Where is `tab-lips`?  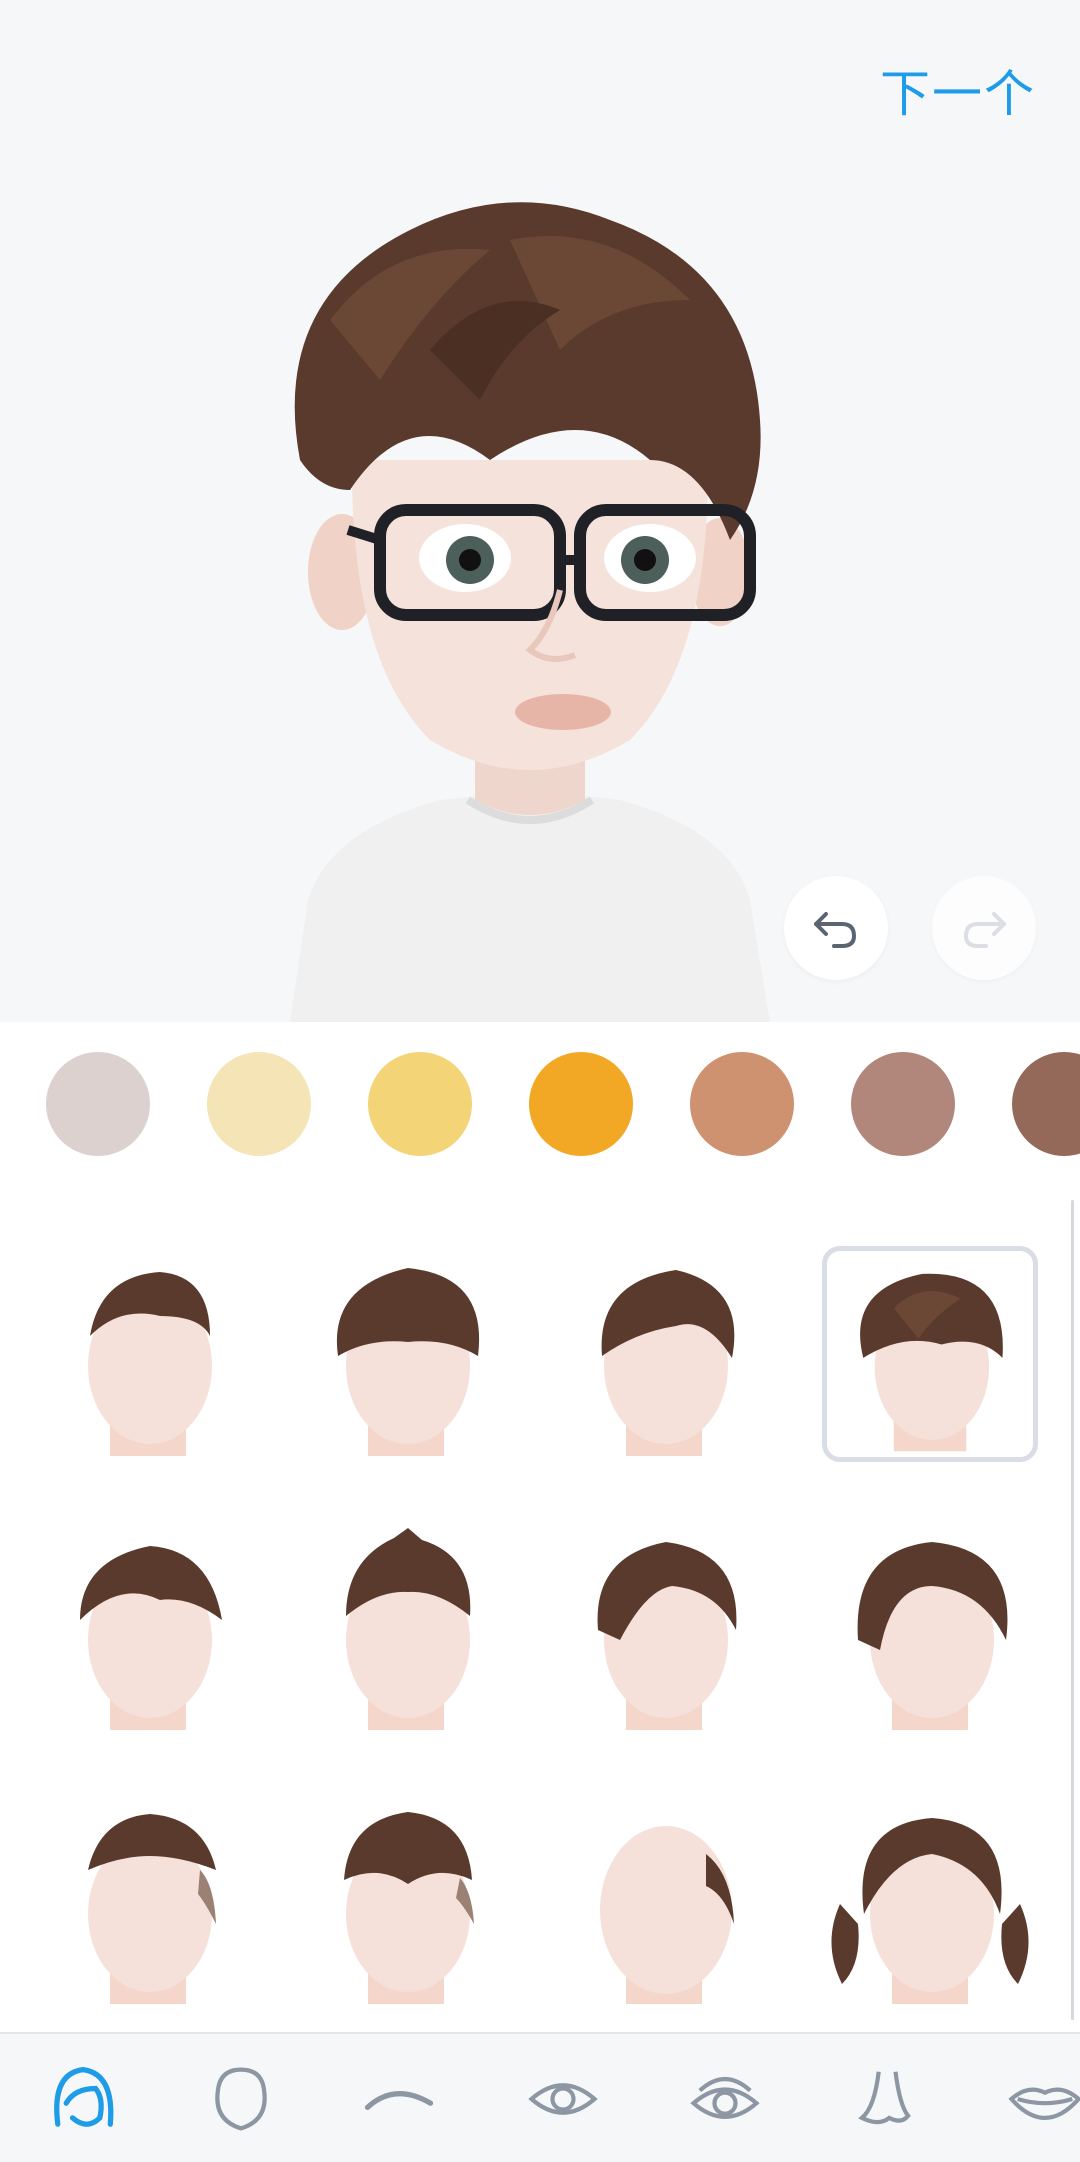 tab-lips is located at coordinates (1040, 2099).